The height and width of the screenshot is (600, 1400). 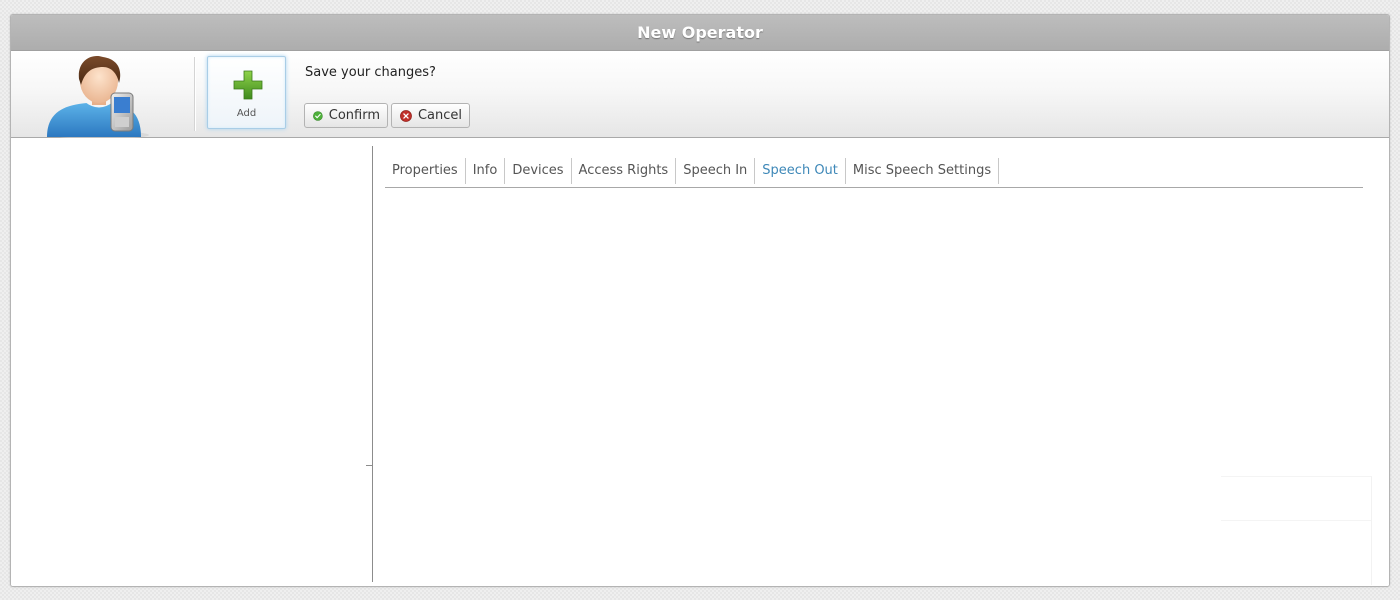 I want to click on tab-speech-in: Speech In, so click(x=716, y=171).